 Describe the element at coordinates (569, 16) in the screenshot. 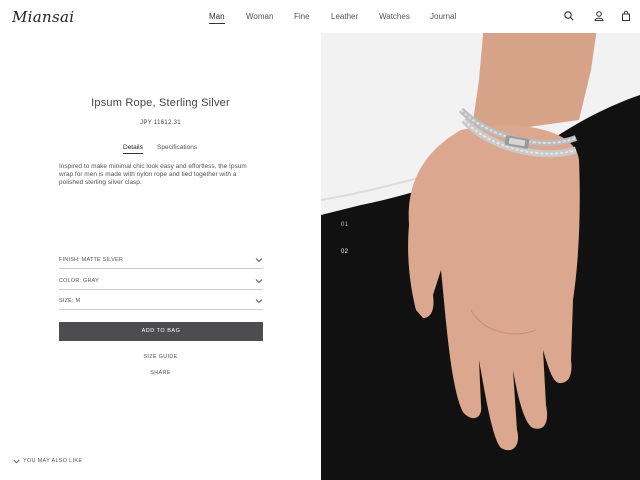

I see `search-icon` at that location.